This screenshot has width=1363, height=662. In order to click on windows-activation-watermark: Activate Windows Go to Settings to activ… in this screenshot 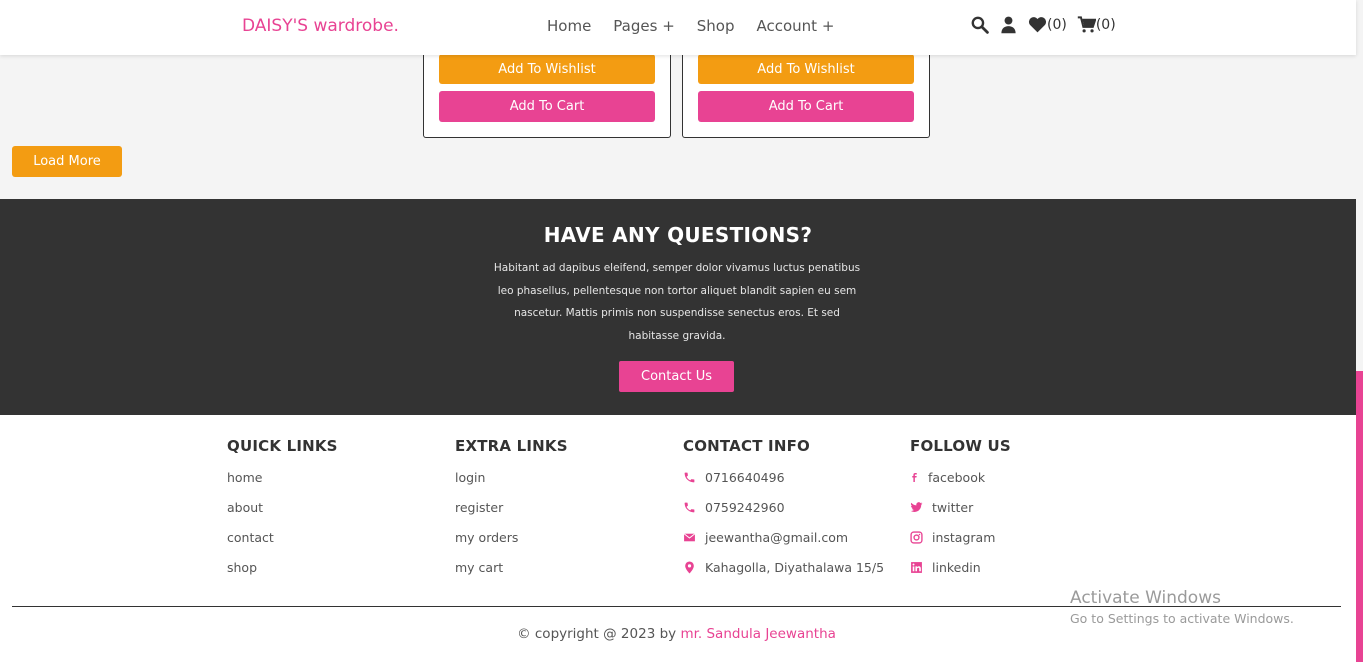, I will do `click(1182, 607)`.